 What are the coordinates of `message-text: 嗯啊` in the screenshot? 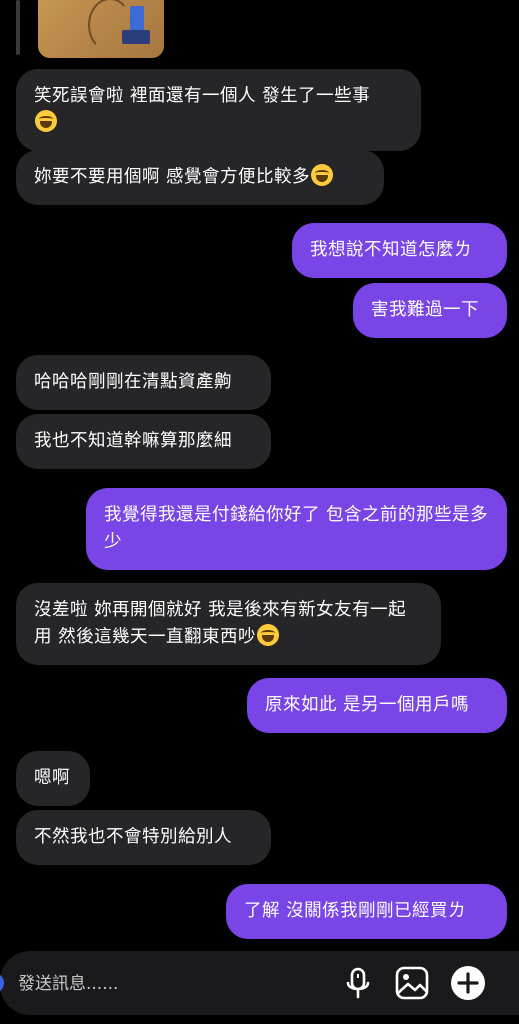 It's located at (52, 778).